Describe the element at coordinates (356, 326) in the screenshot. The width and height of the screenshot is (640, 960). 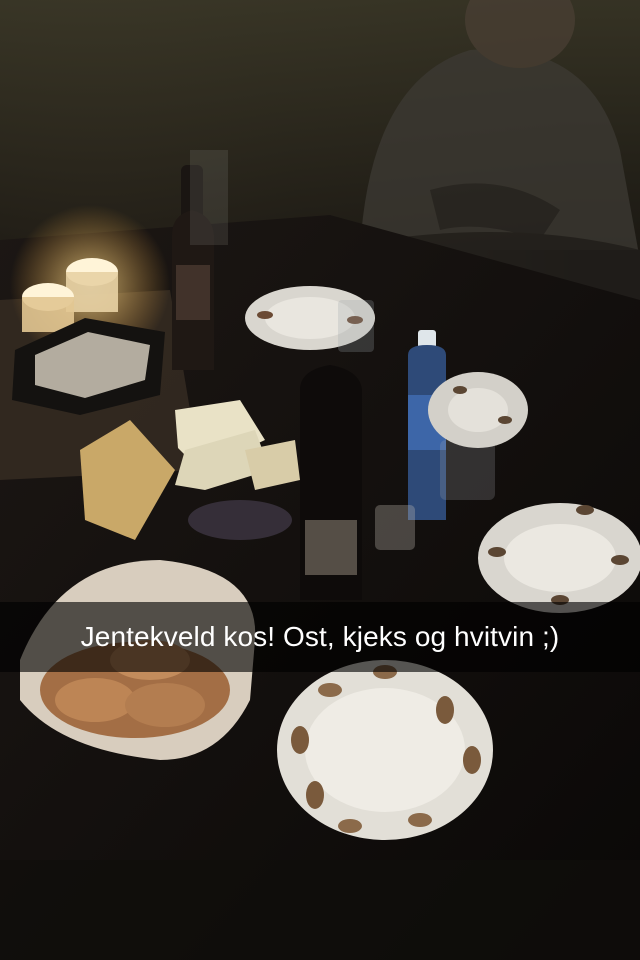
I see `glass-icon` at that location.